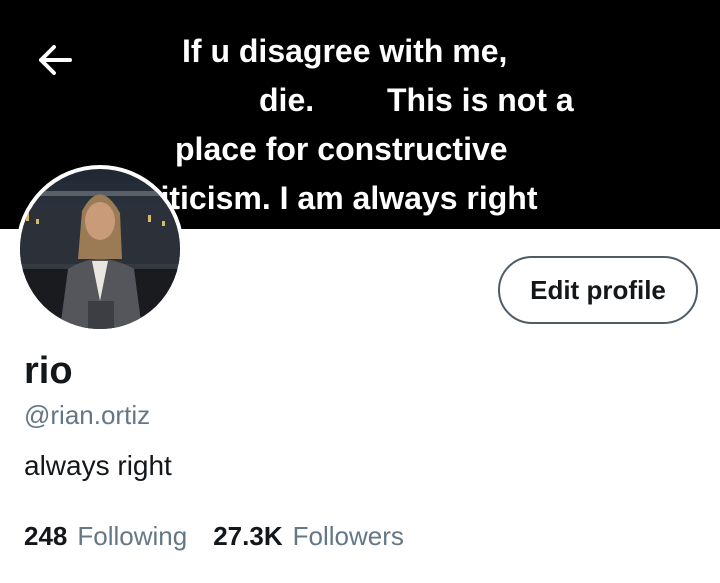  What do you see at coordinates (48, 371) in the screenshot?
I see `display-name: rio` at bounding box center [48, 371].